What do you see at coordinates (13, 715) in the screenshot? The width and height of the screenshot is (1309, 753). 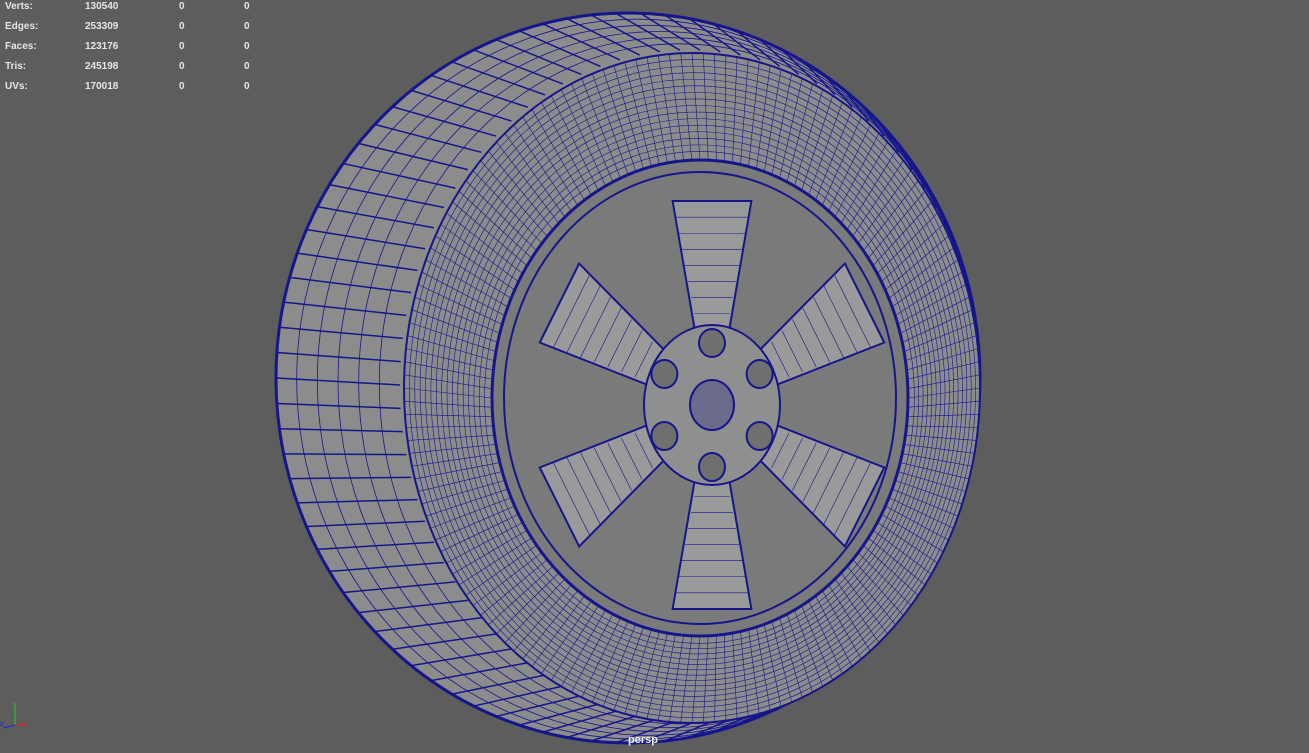 I see `axis-gizmo-icon: y x z` at bounding box center [13, 715].